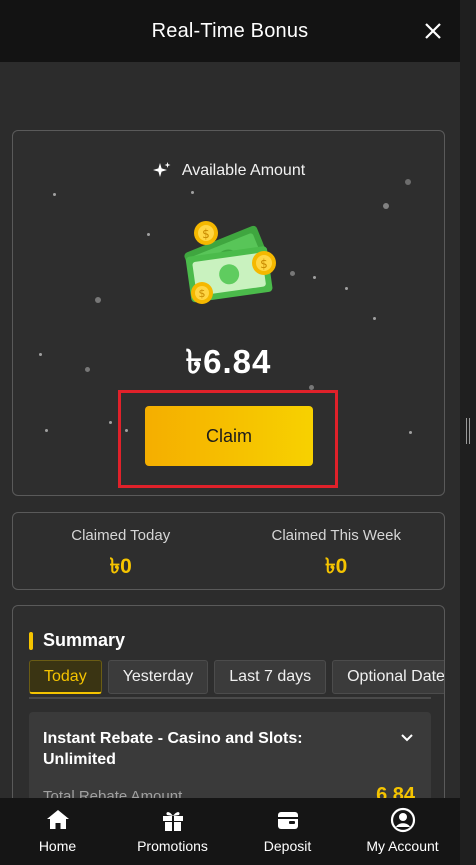  I want to click on claim-button: Claim, so click(229, 436).